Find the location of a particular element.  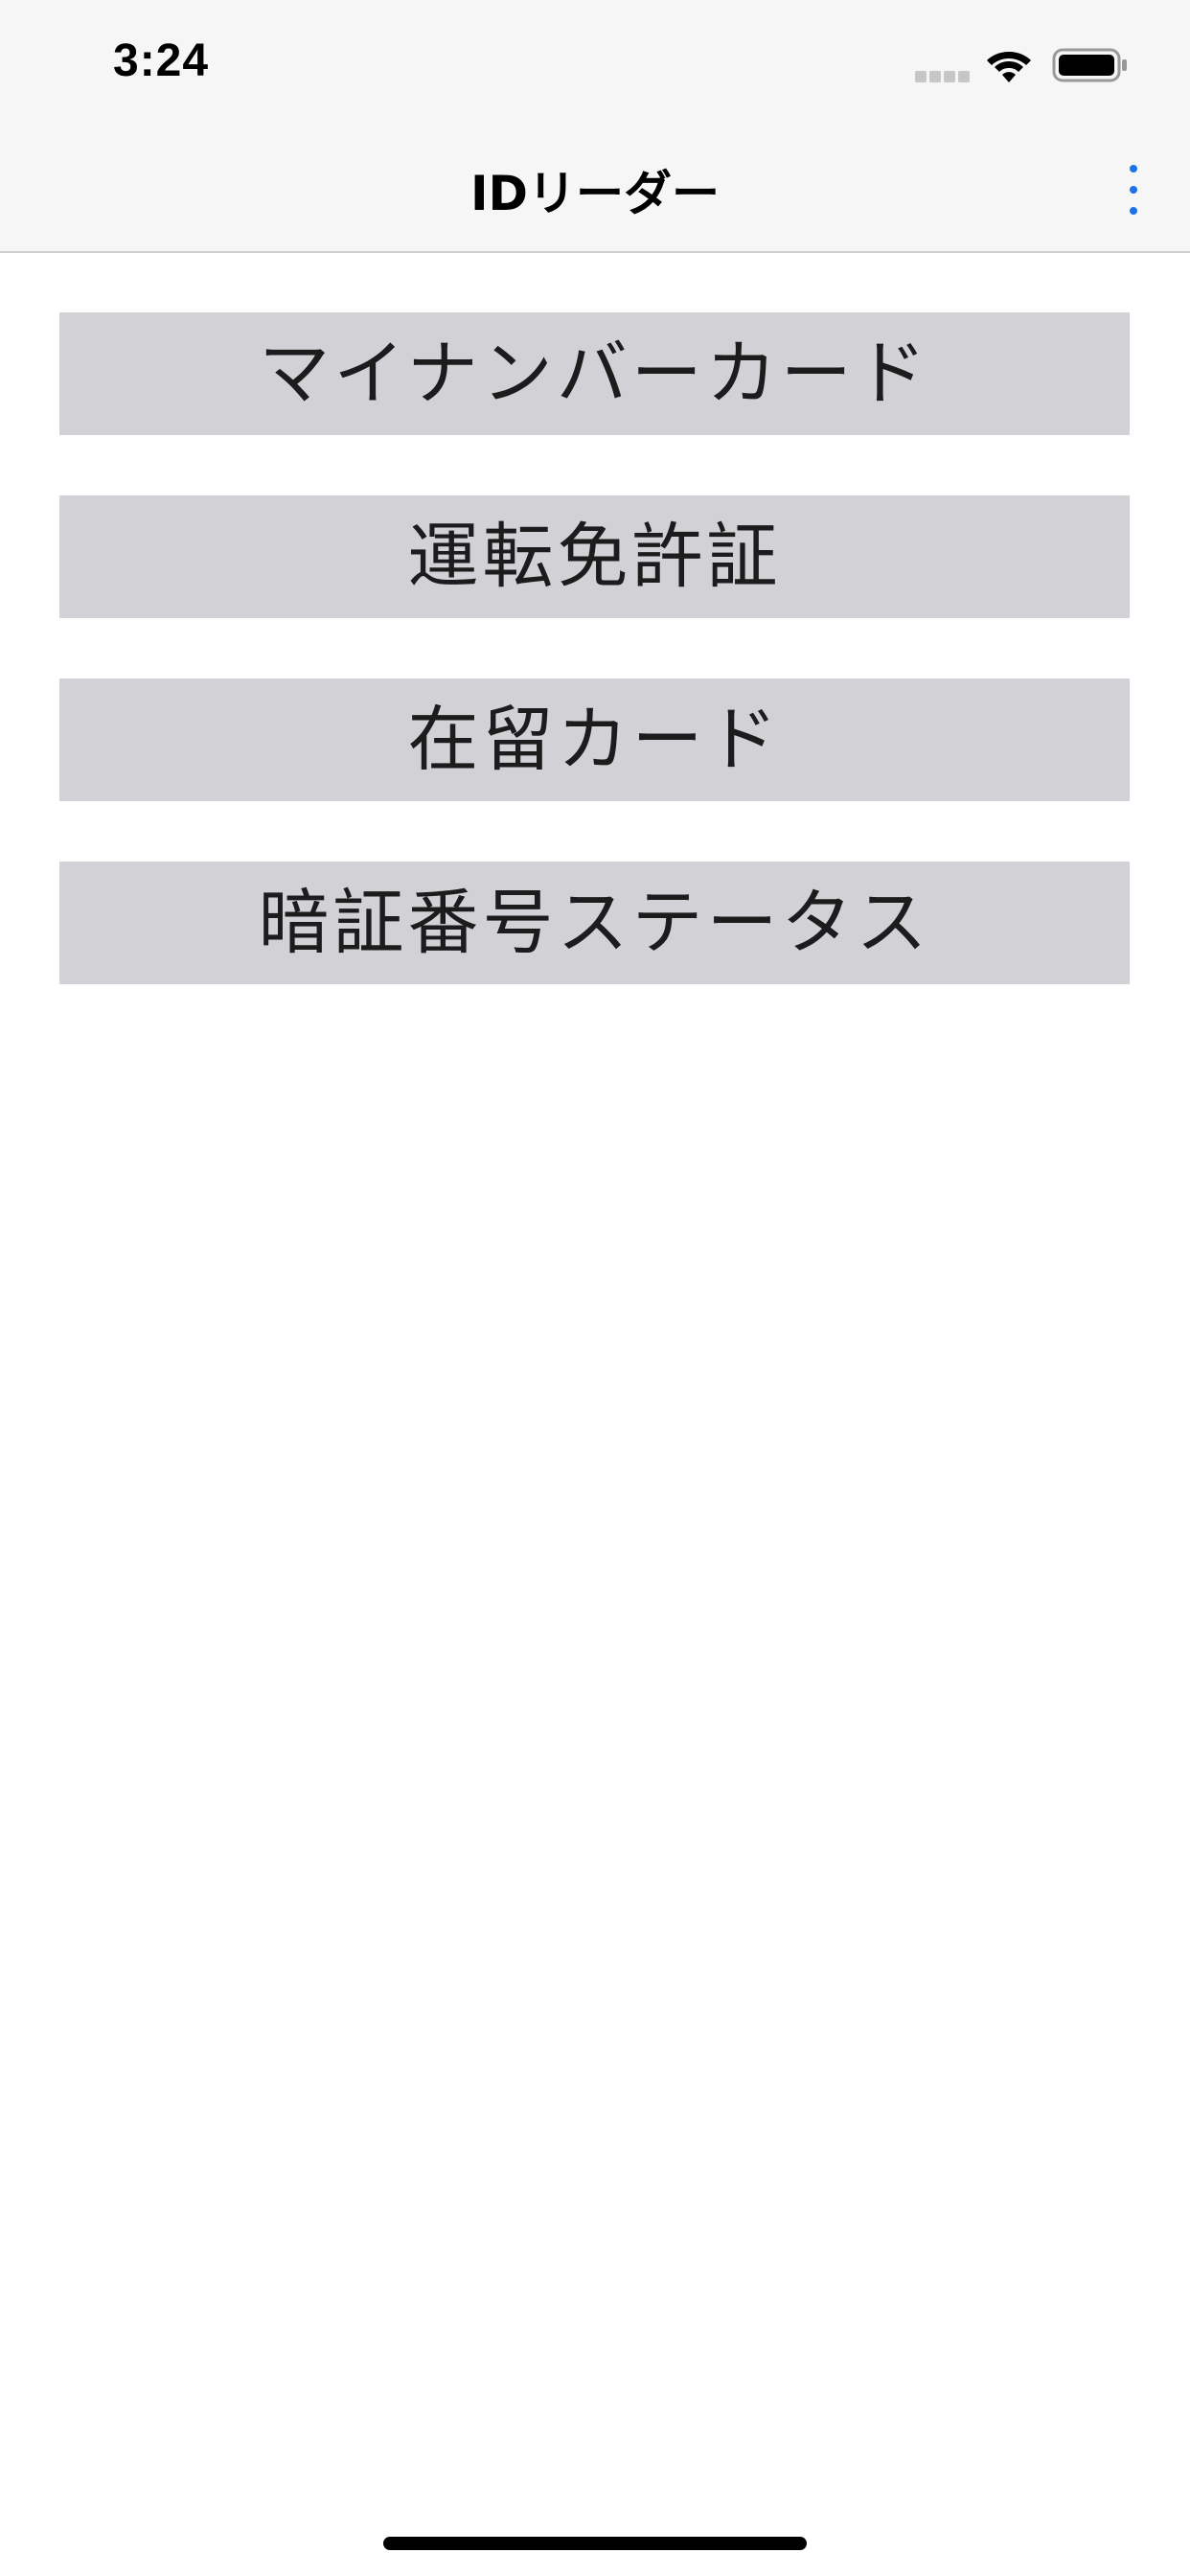

drivers-license-button: 運転免許証 is located at coordinates (594, 556).